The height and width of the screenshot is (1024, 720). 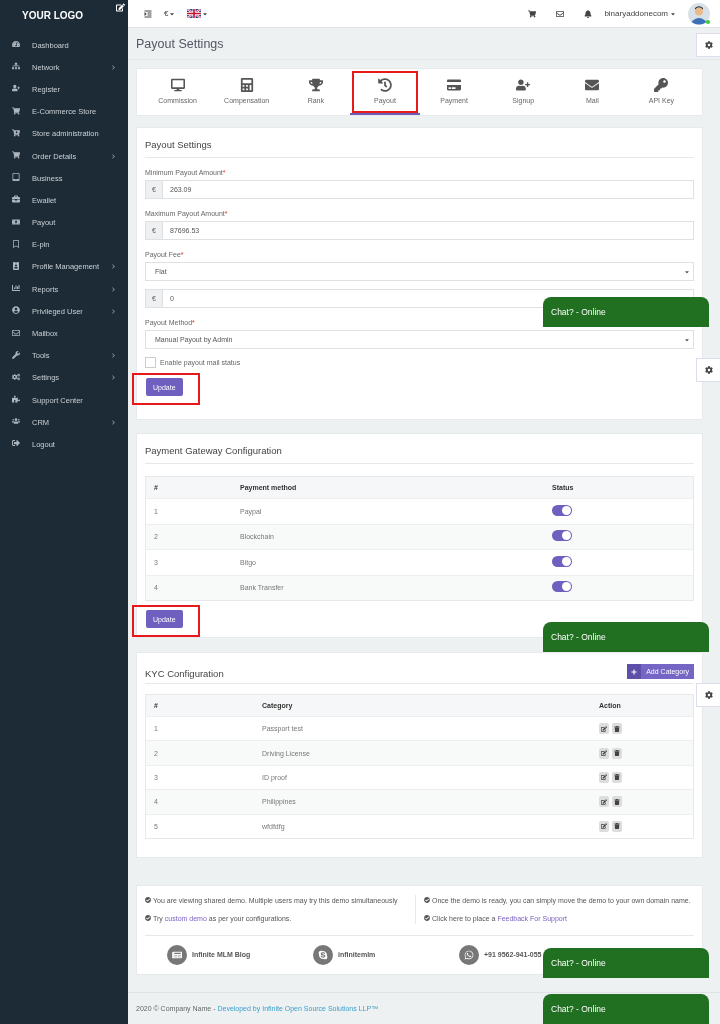 I want to click on trophy-icon, so click(x=315, y=85).